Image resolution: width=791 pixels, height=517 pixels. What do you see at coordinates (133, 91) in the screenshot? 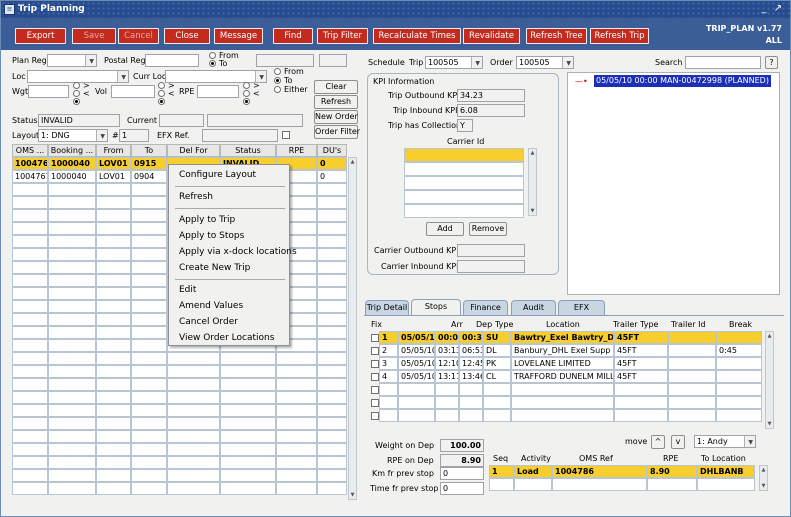
I see `vol-field` at bounding box center [133, 91].